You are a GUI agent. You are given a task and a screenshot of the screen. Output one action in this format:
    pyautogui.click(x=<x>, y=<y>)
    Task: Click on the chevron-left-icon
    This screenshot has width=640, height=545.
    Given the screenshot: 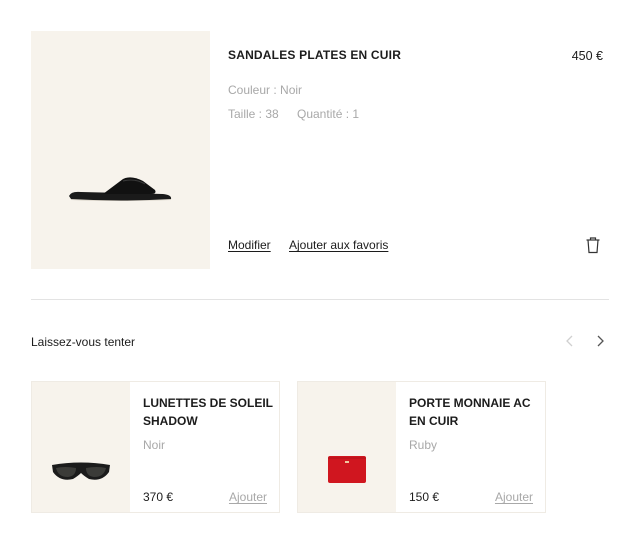 What is the action you would take?
    pyautogui.click(x=570, y=341)
    